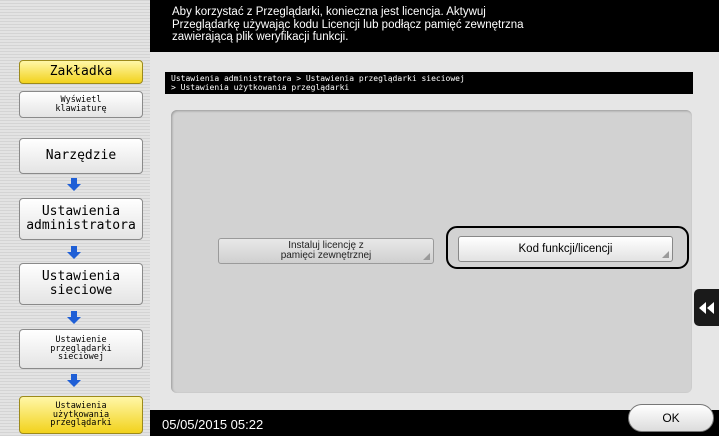 This screenshot has height=436, width=719. I want to click on step-web-browser-setting-button: Ustawienie przeglądarki sieciowej, so click(81, 349).